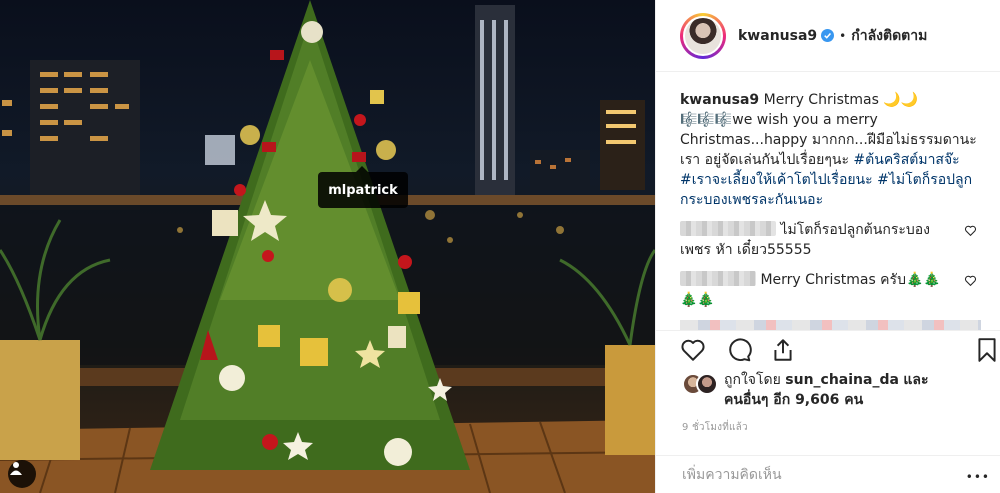 The height and width of the screenshot is (493, 1000). What do you see at coordinates (16, 468) in the screenshot?
I see `user-tag-icon` at bounding box center [16, 468].